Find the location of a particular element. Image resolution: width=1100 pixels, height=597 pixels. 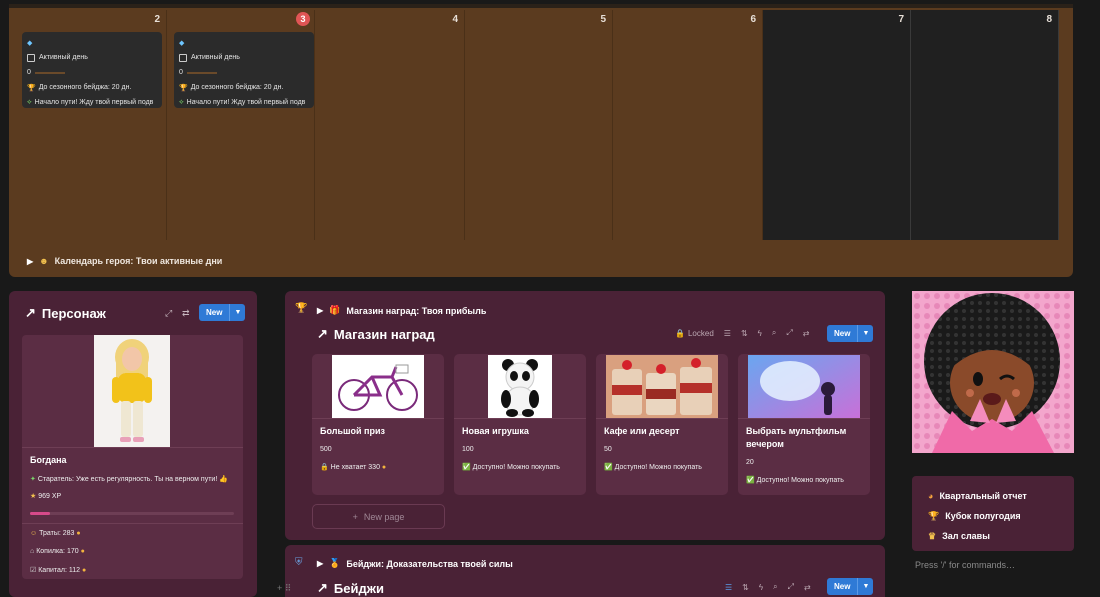

character-savings: ⌂ Копилка: 170 ● is located at coordinates (57, 551).